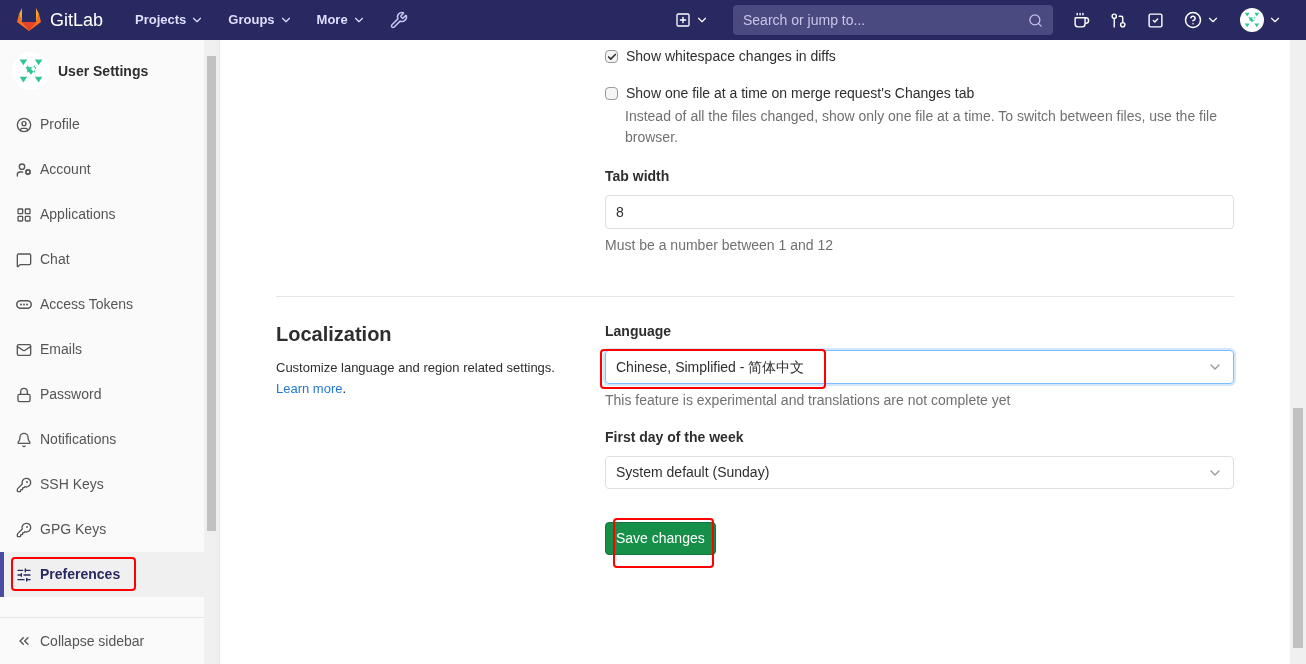 This screenshot has height=664, width=1306. What do you see at coordinates (808, 400) in the screenshot?
I see `help-text: This feature is experimental and translations are not complete yet` at bounding box center [808, 400].